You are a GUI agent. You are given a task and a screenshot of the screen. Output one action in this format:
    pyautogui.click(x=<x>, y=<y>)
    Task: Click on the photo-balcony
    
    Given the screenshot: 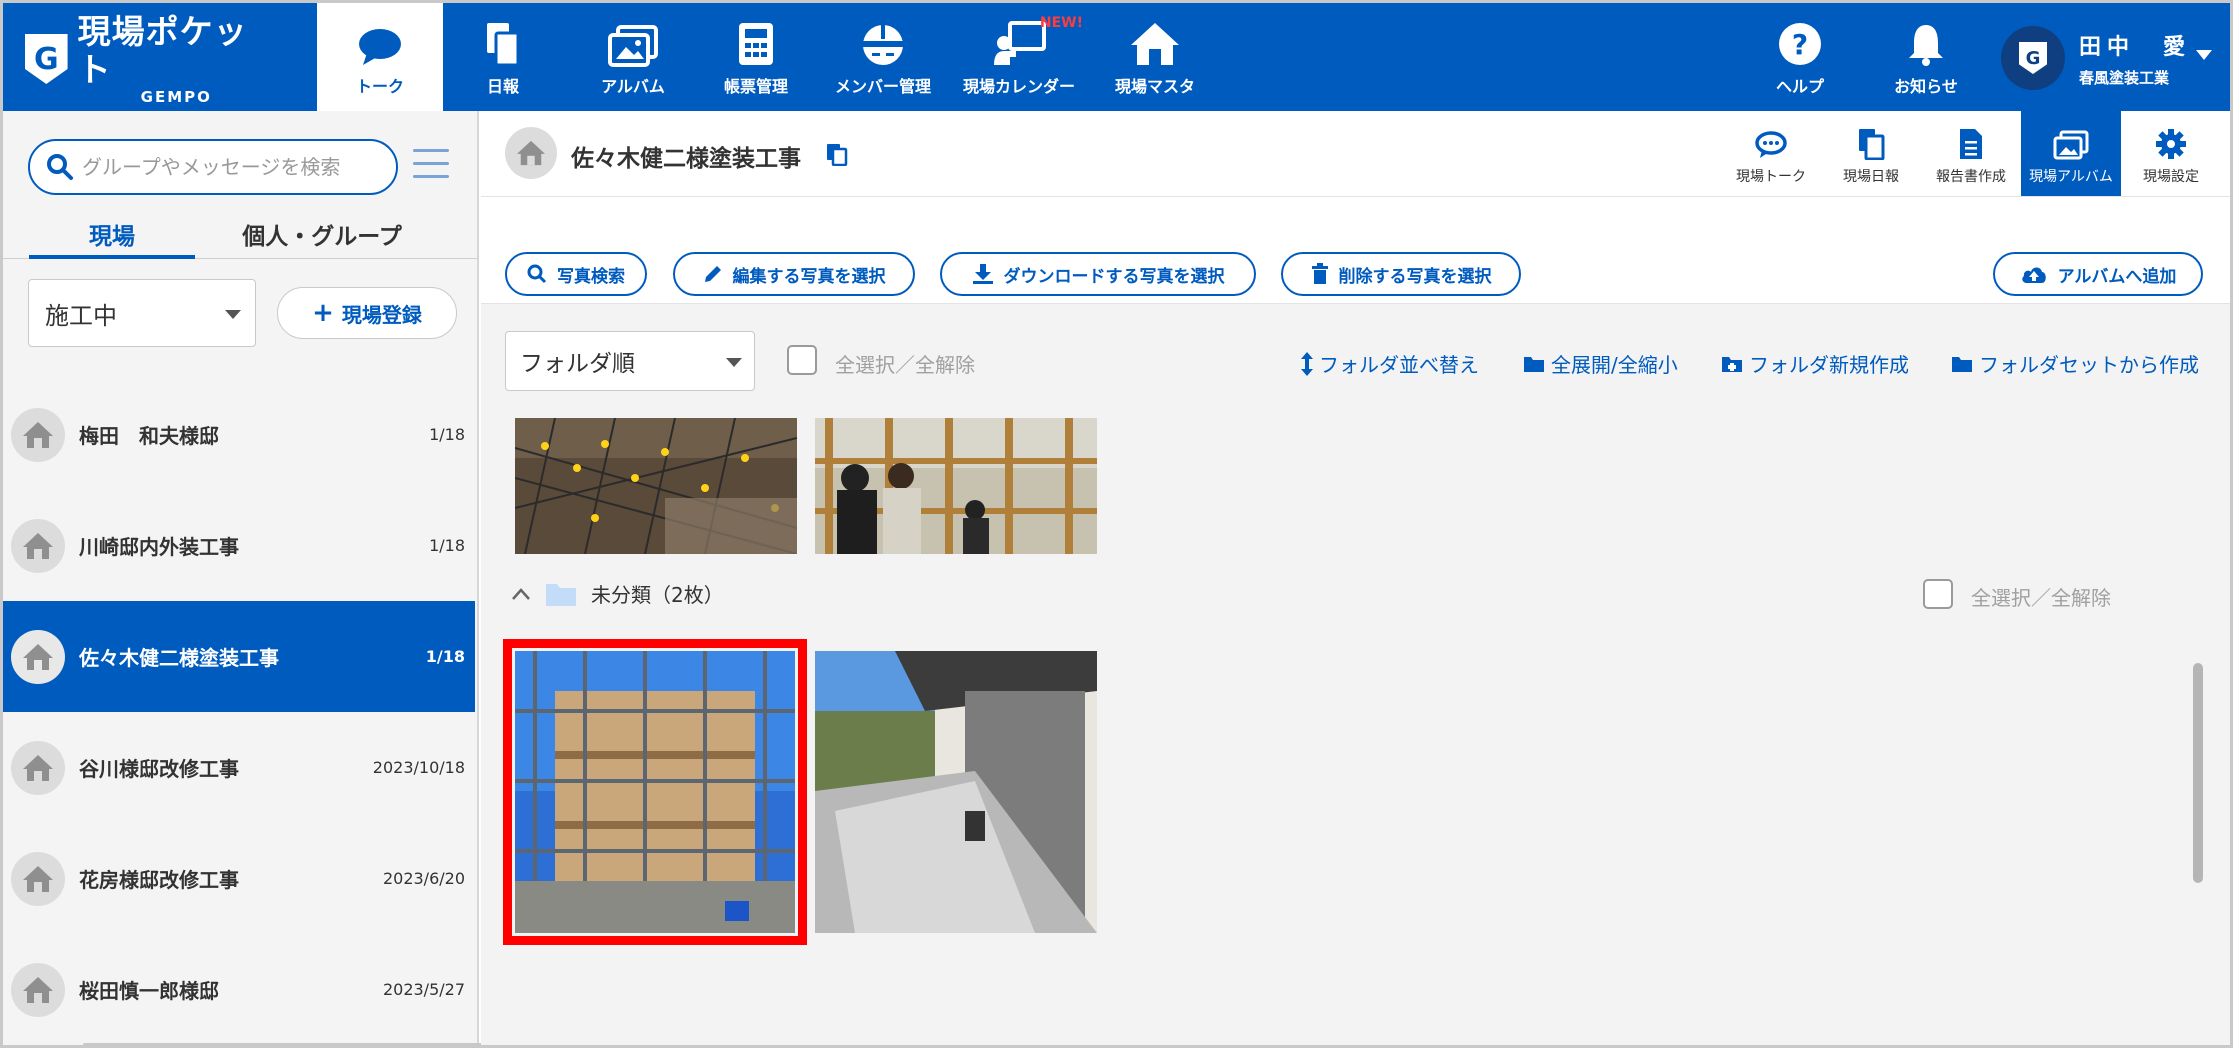 What is the action you would take?
    pyautogui.click(x=956, y=792)
    